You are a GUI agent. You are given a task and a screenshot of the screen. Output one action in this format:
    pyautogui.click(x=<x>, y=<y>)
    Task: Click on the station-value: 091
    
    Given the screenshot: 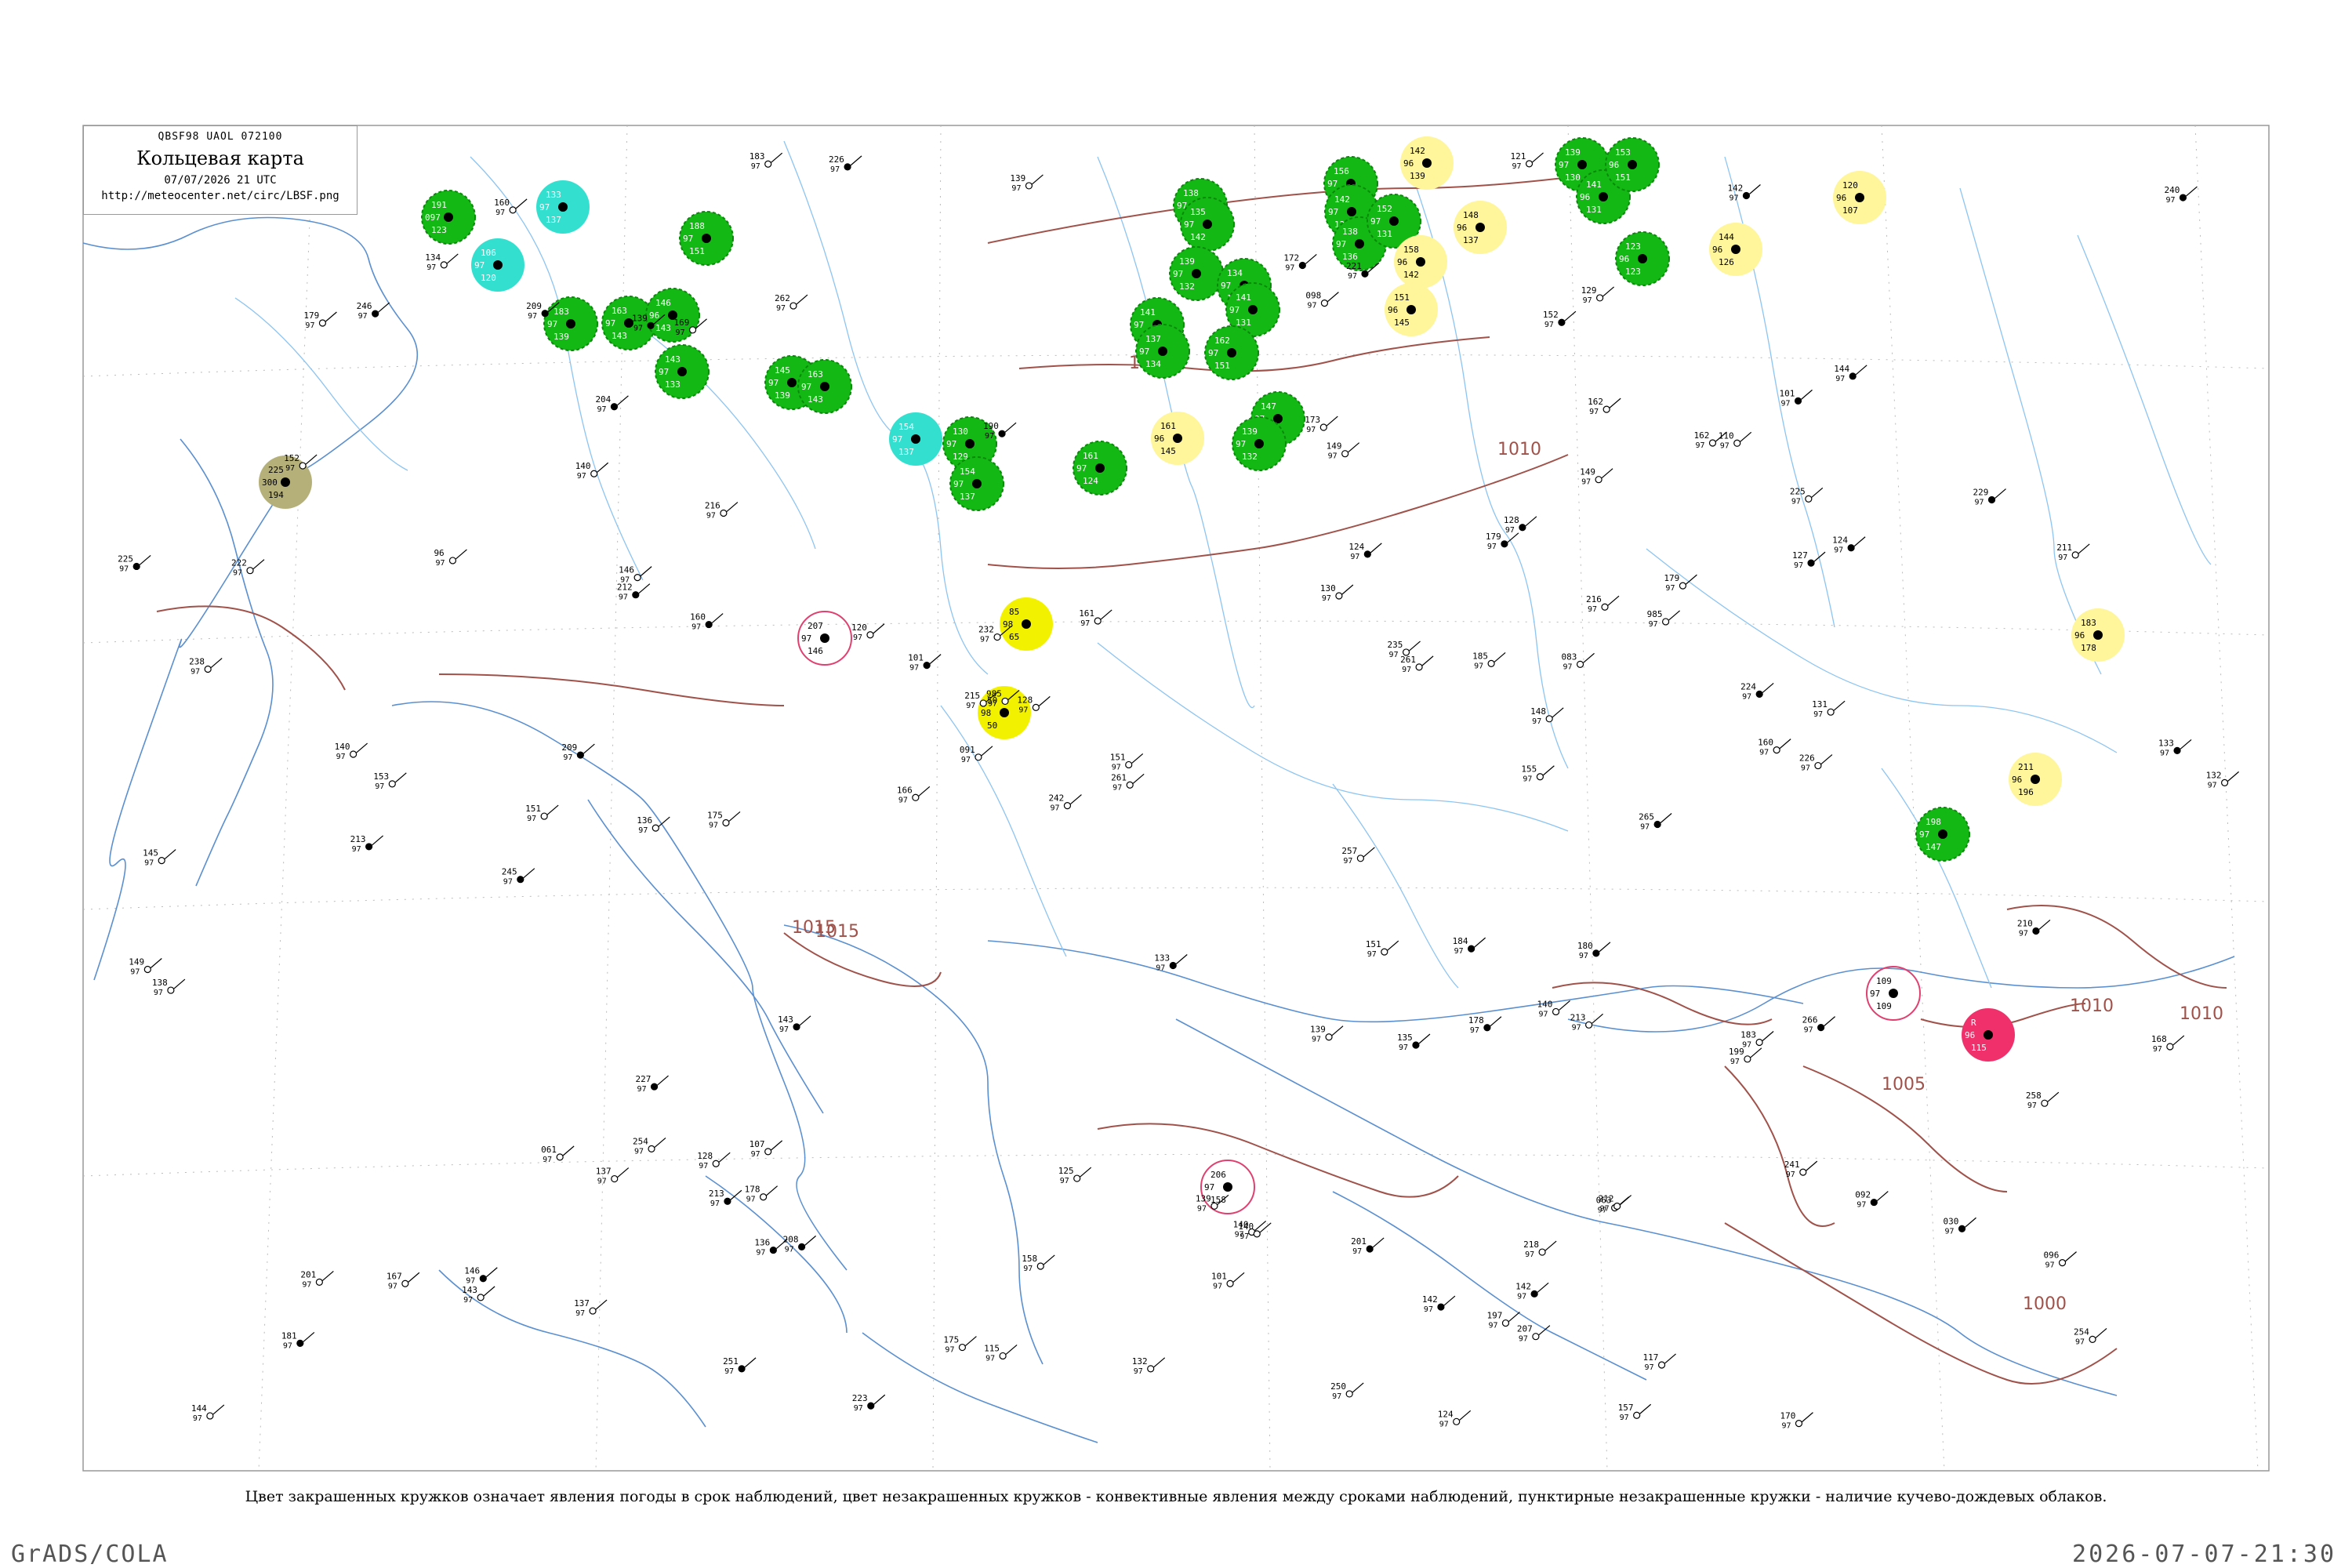 What is the action you would take?
    pyautogui.click(x=967, y=750)
    